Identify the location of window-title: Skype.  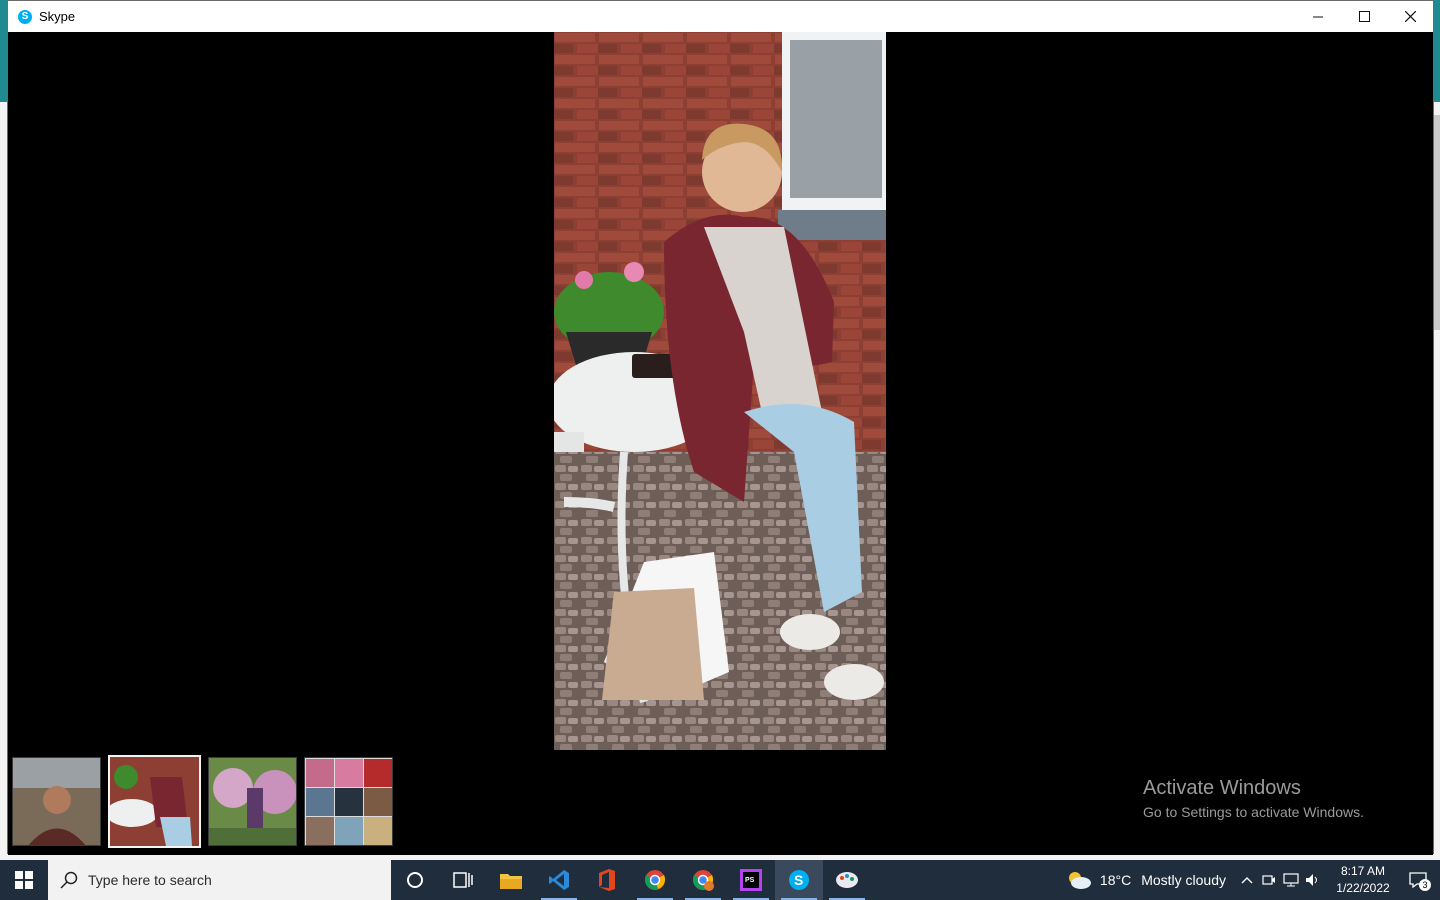
(57, 16).